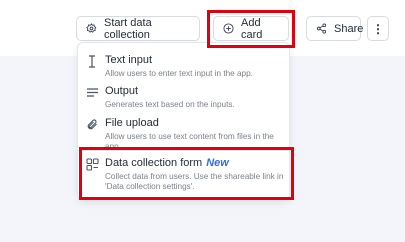 The width and height of the screenshot is (405, 242). Describe the element at coordinates (251, 29) in the screenshot. I see `add-card-highlight` at that location.